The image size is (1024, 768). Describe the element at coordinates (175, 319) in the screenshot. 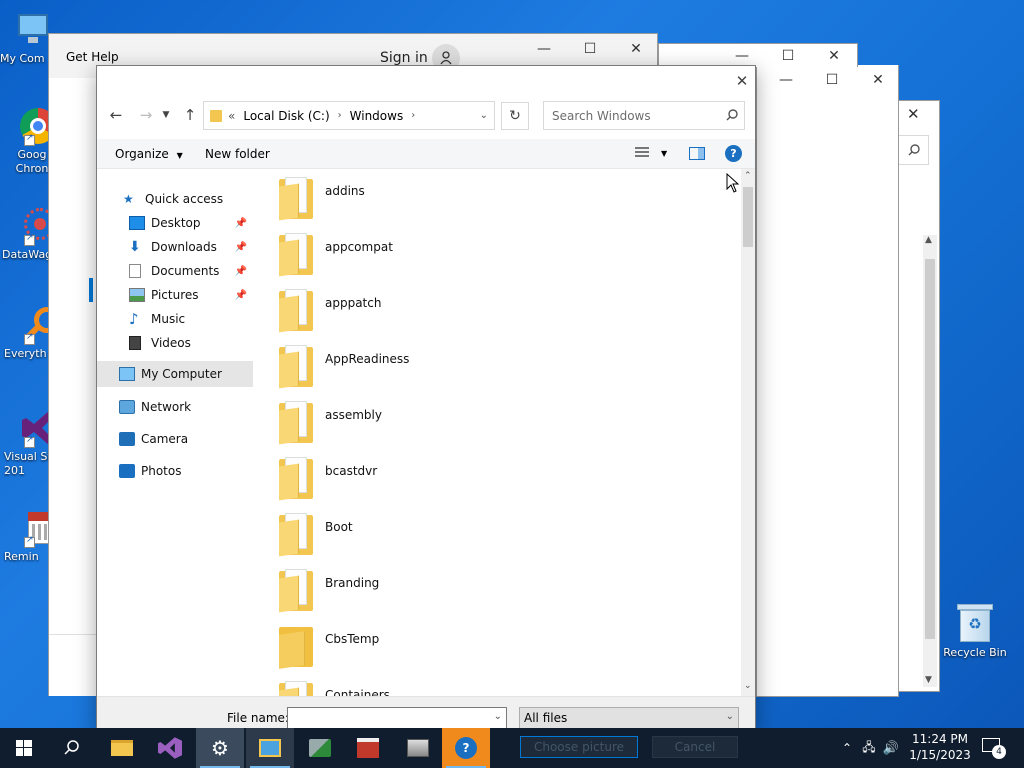

I see `nav-item-music: ♪ Music` at that location.